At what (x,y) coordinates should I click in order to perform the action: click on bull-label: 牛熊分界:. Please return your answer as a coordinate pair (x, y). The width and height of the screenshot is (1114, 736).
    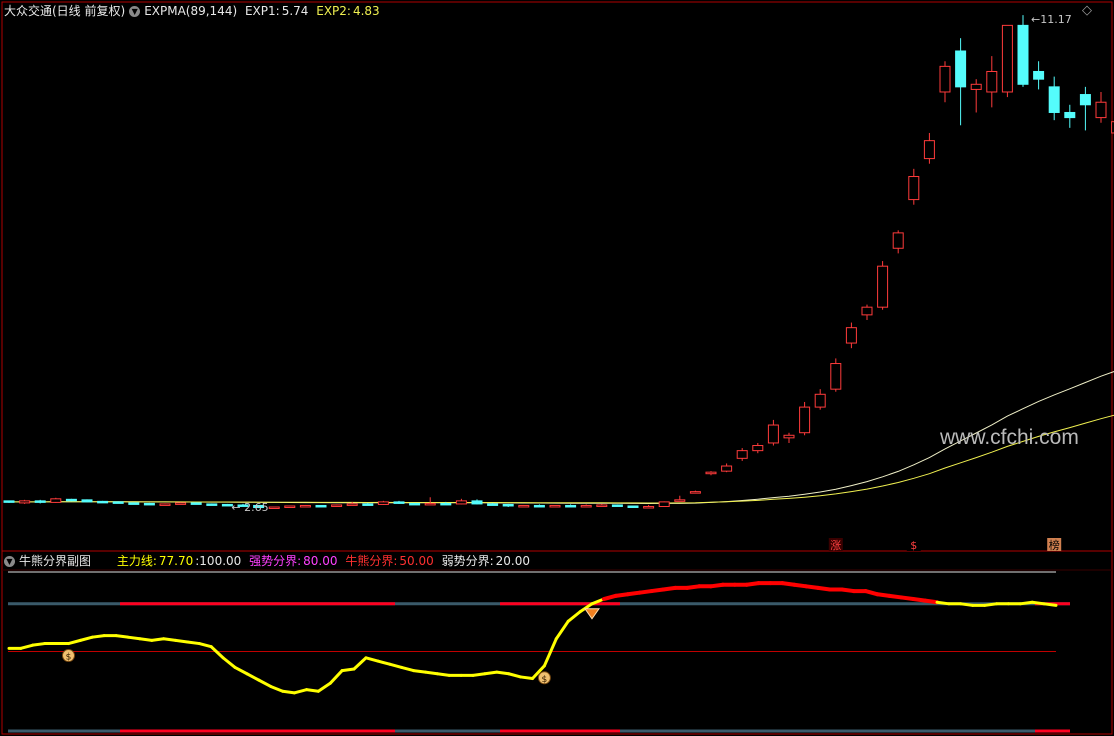
    Looking at the image, I should click on (371, 561).